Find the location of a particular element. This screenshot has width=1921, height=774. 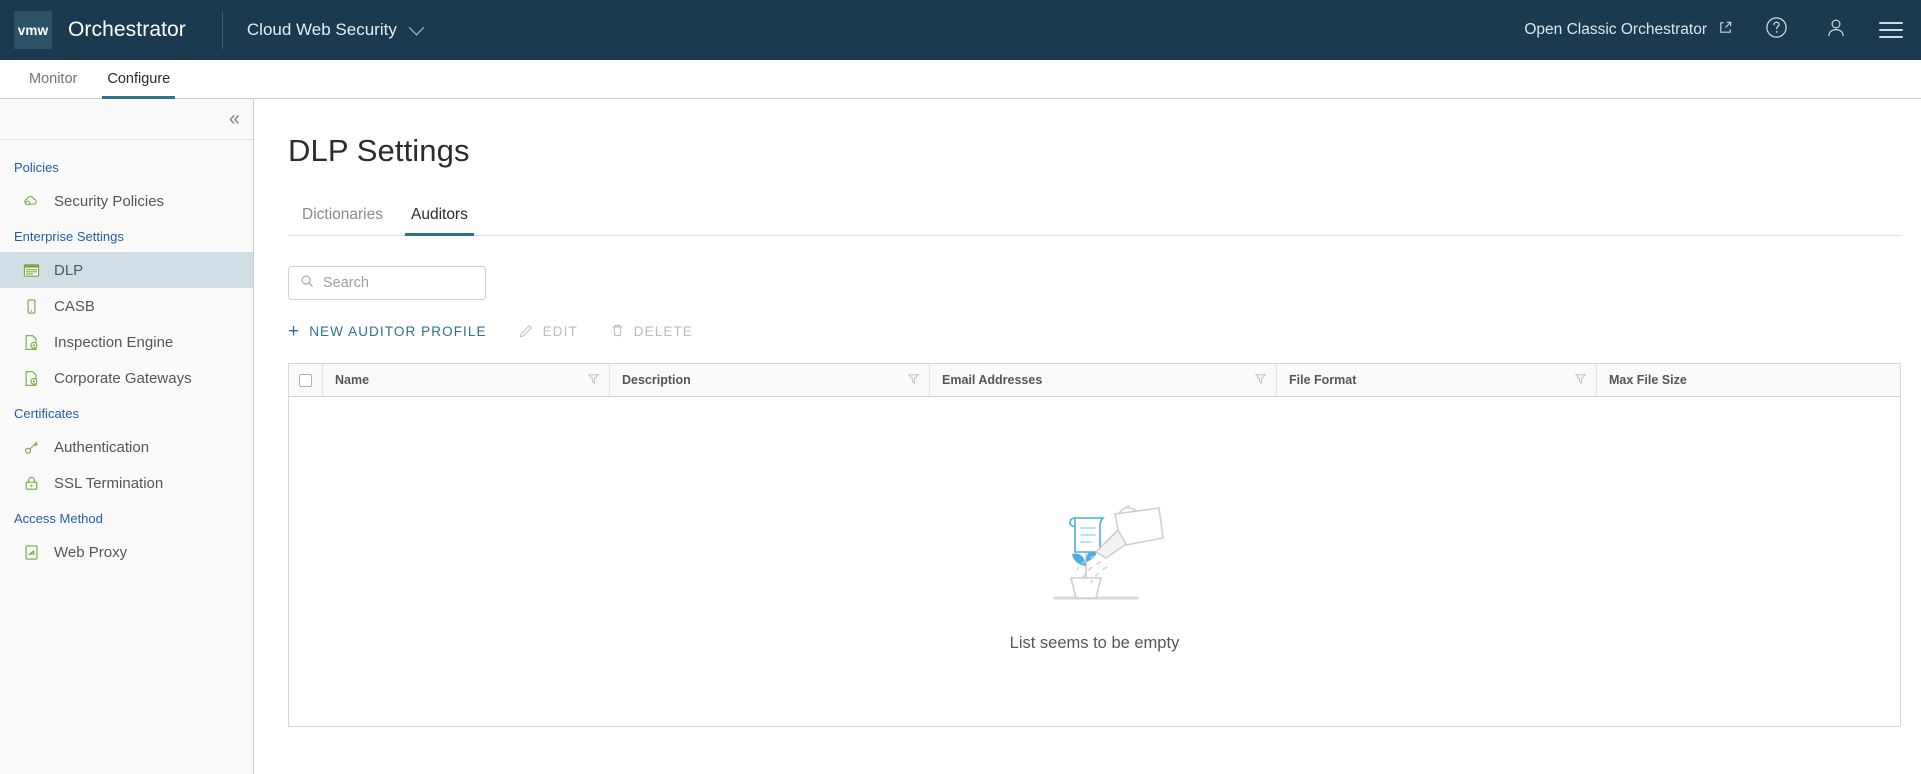

user-profile-button is located at coordinates (1836, 30).